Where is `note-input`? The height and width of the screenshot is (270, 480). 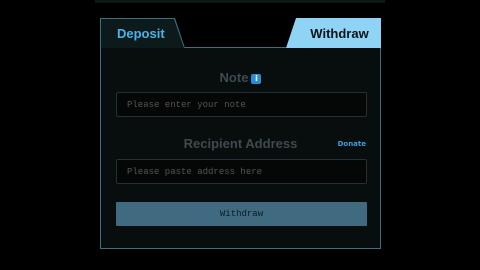
note-input is located at coordinates (241, 104).